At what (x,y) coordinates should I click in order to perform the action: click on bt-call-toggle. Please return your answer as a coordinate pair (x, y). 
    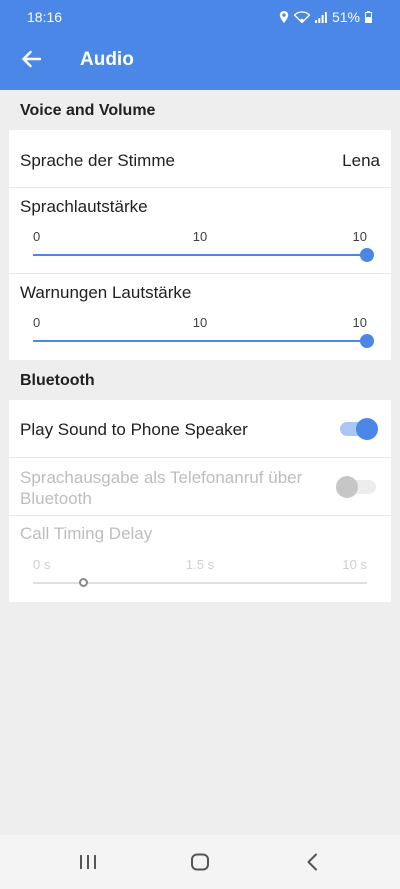
    Looking at the image, I should click on (356, 486).